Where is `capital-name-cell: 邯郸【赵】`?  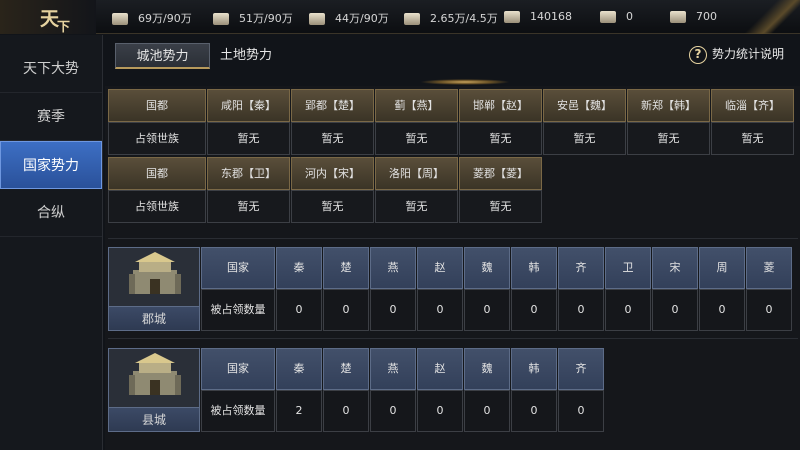 capital-name-cell: 邯郸【赵】 is located at coordinates (500, 105).